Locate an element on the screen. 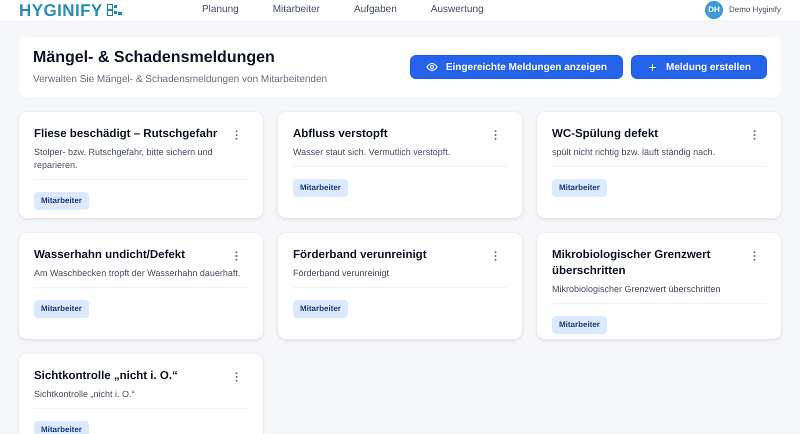  report-title: Abfluss verstopft is located at coordinates (340, 134).